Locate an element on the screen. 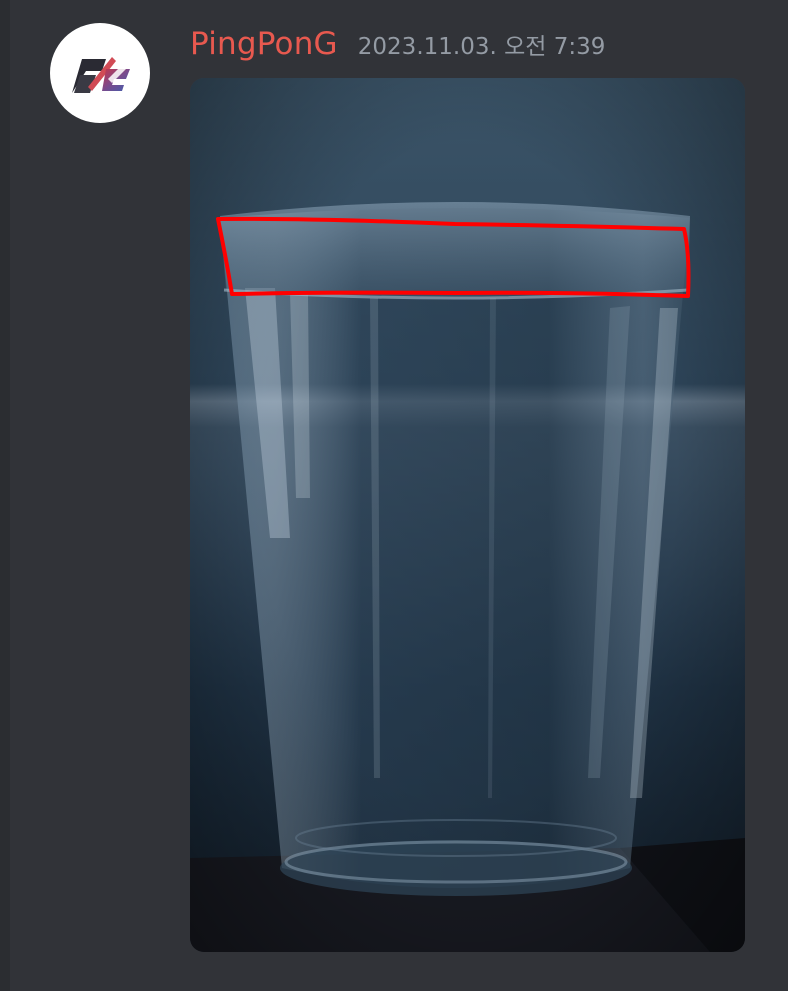 The height and width of the screenshot is (991, 788). message-timestamp: 2023.11.03. 오전 7:39 is located at coordinates (482, 44).